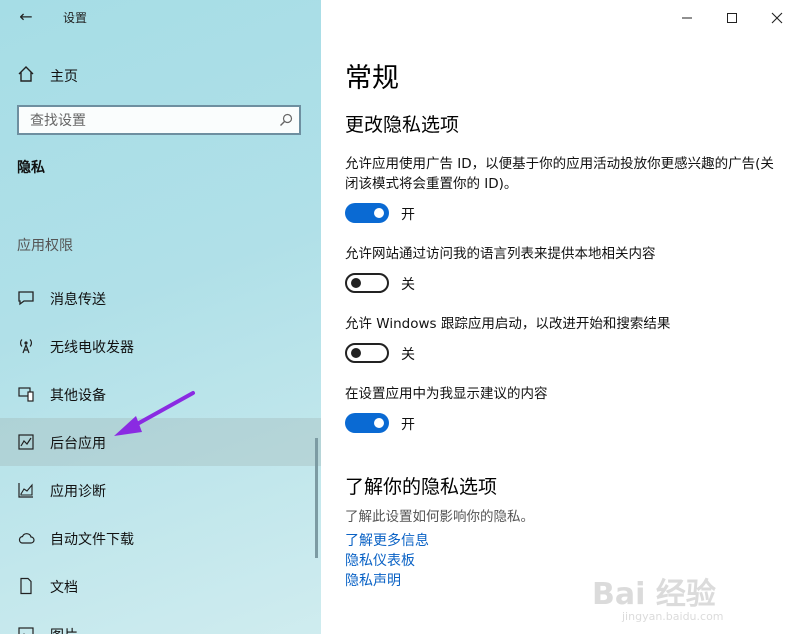 The height and width of the screenshot is (634, 802). What do you see at coordinates (64, 629) in the screenshot?
I see `sidebar-item-label: 图片` at bounding box center [64, 629].